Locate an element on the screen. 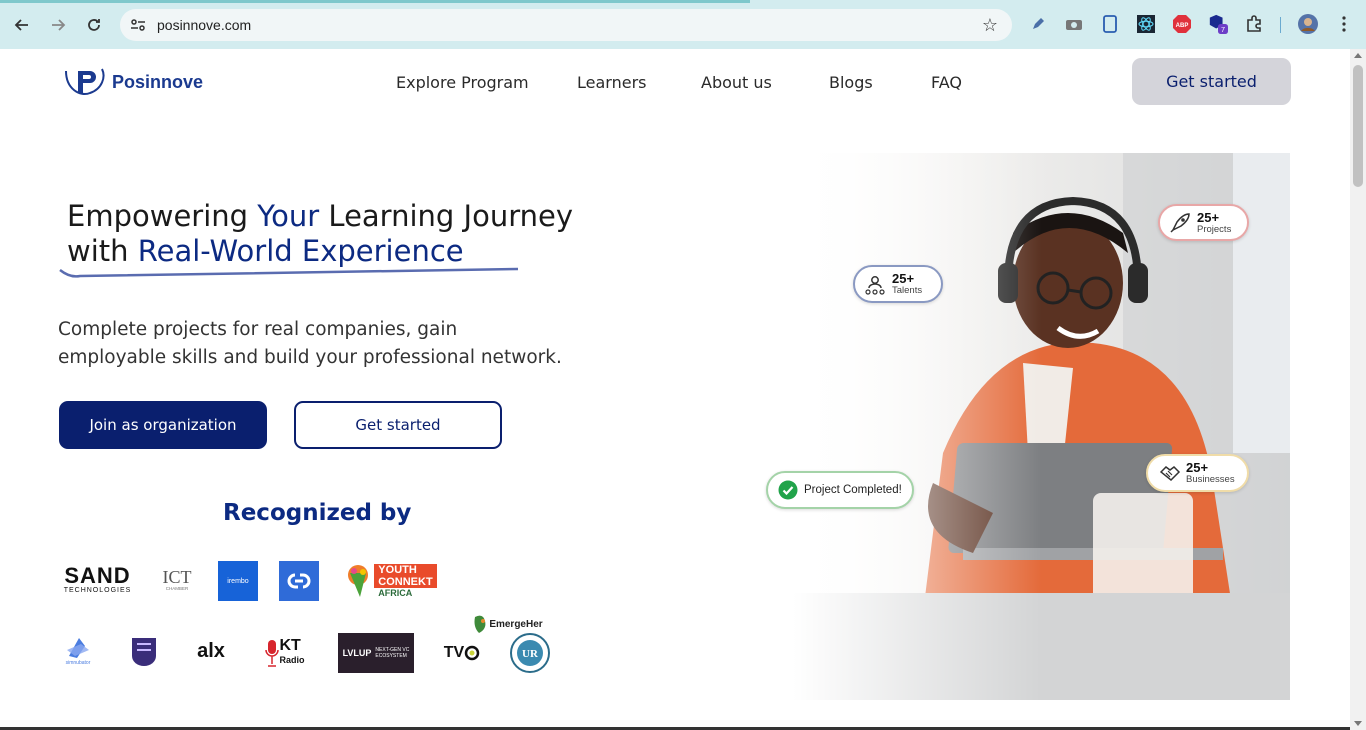  partner-logo-ur: UR is located at coordinates (530, 653).